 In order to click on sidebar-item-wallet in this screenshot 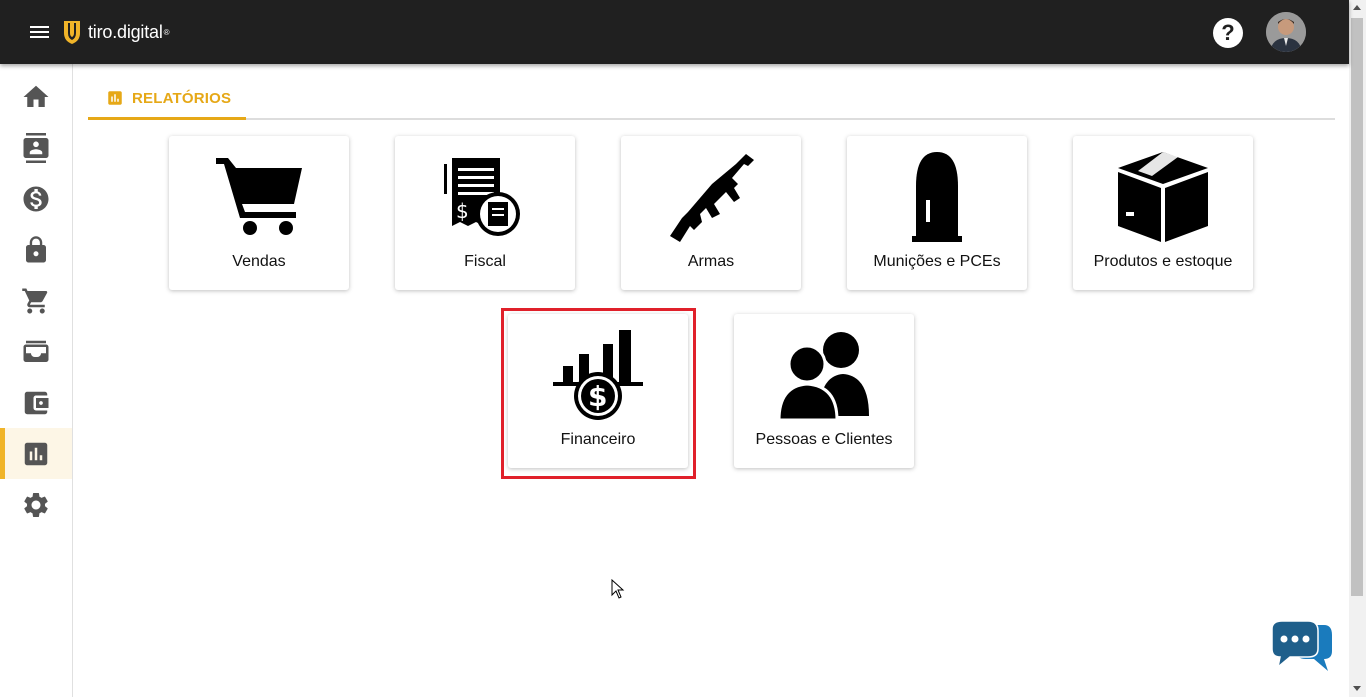, I will do `click(36, 402)`.